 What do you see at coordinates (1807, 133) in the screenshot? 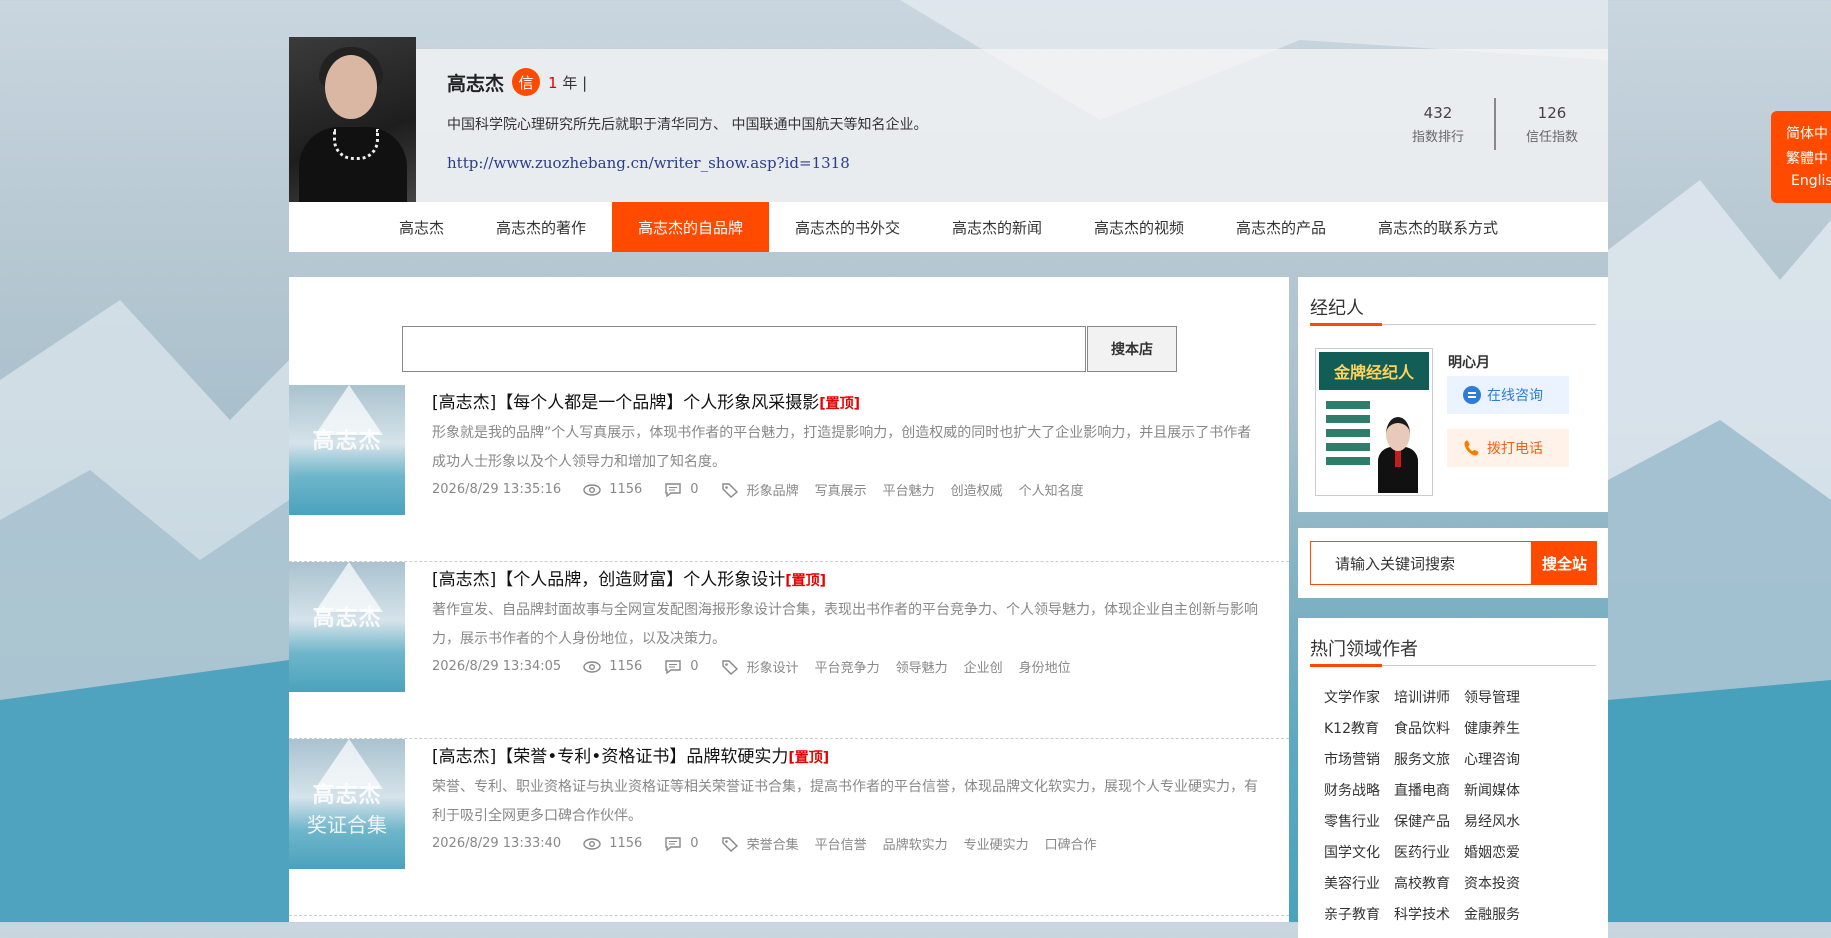
I see `lang-simplified: 简体中` at bounding box center [1807, 133].